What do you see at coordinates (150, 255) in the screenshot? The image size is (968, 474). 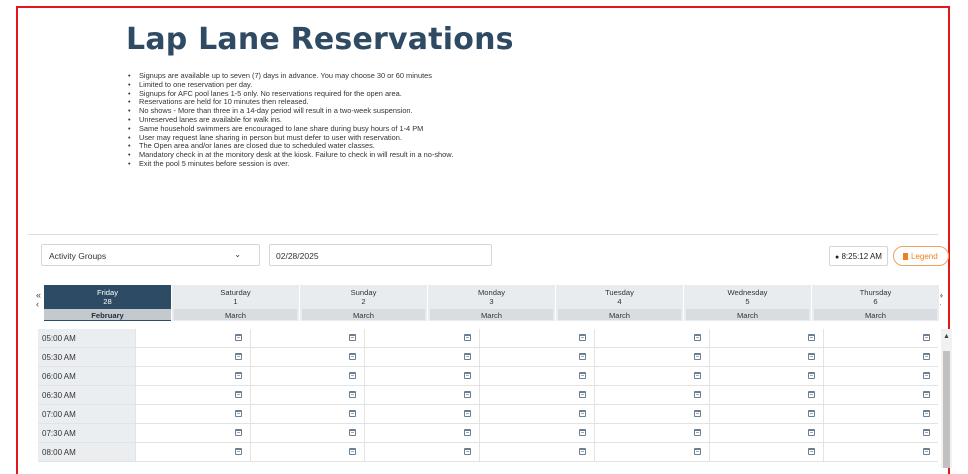 I see `activity-group-select: Activity Groups ⌄` at bounding box center [150, 255].